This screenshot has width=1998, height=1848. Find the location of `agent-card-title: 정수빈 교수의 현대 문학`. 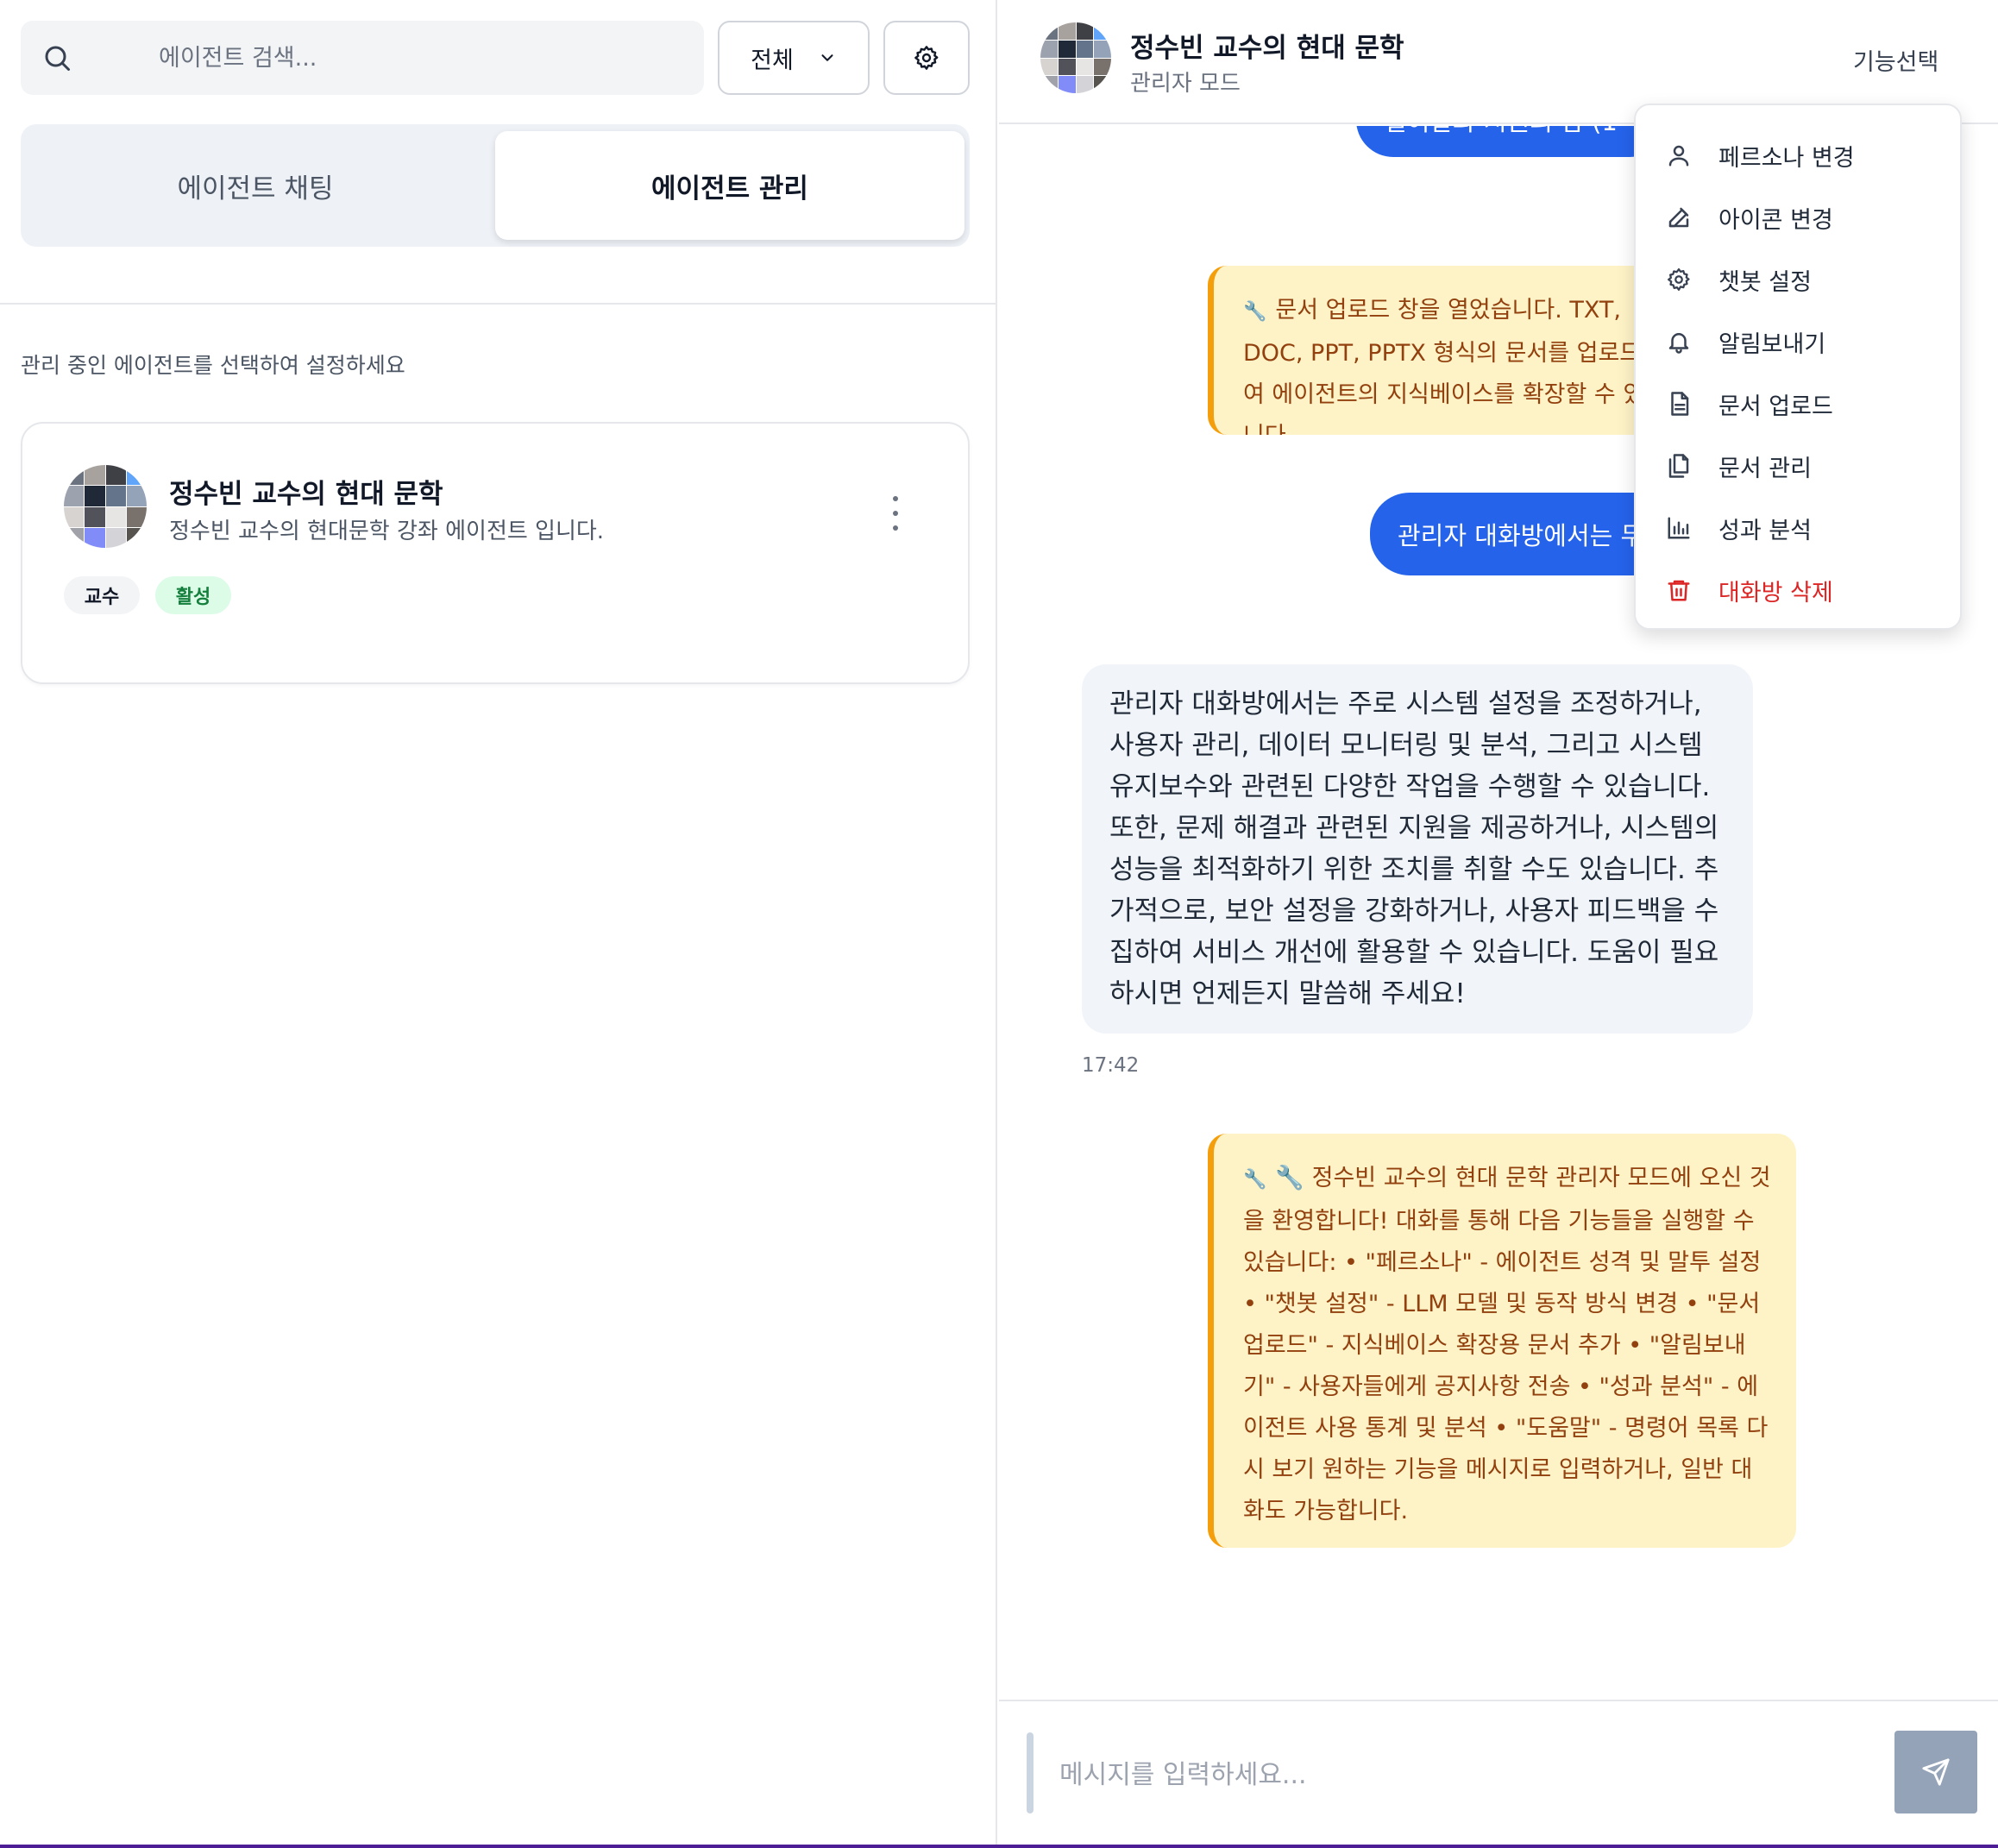

agent-card-title: 정수빈 교수의 현대 문학 is located at coordinates (306, 495).